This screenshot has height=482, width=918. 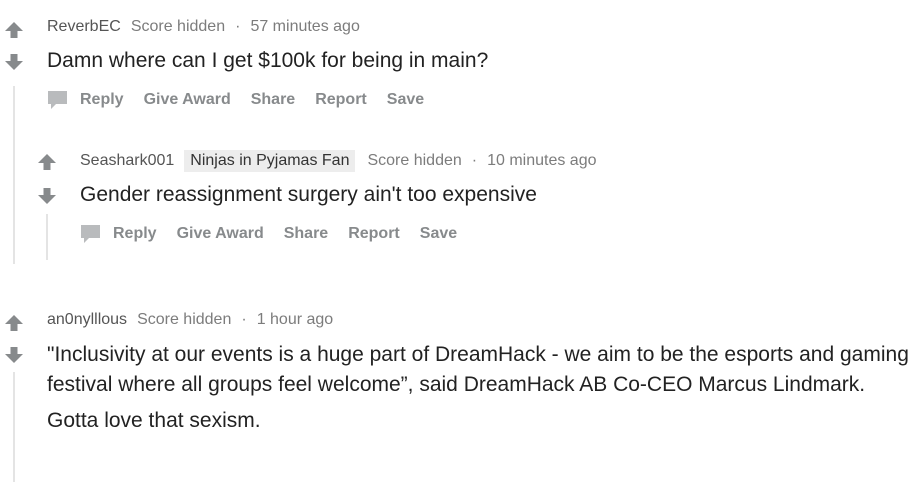 I want to click on user-flair: Ninjas in Pyjamas Fan, so click(x=270, y=161).